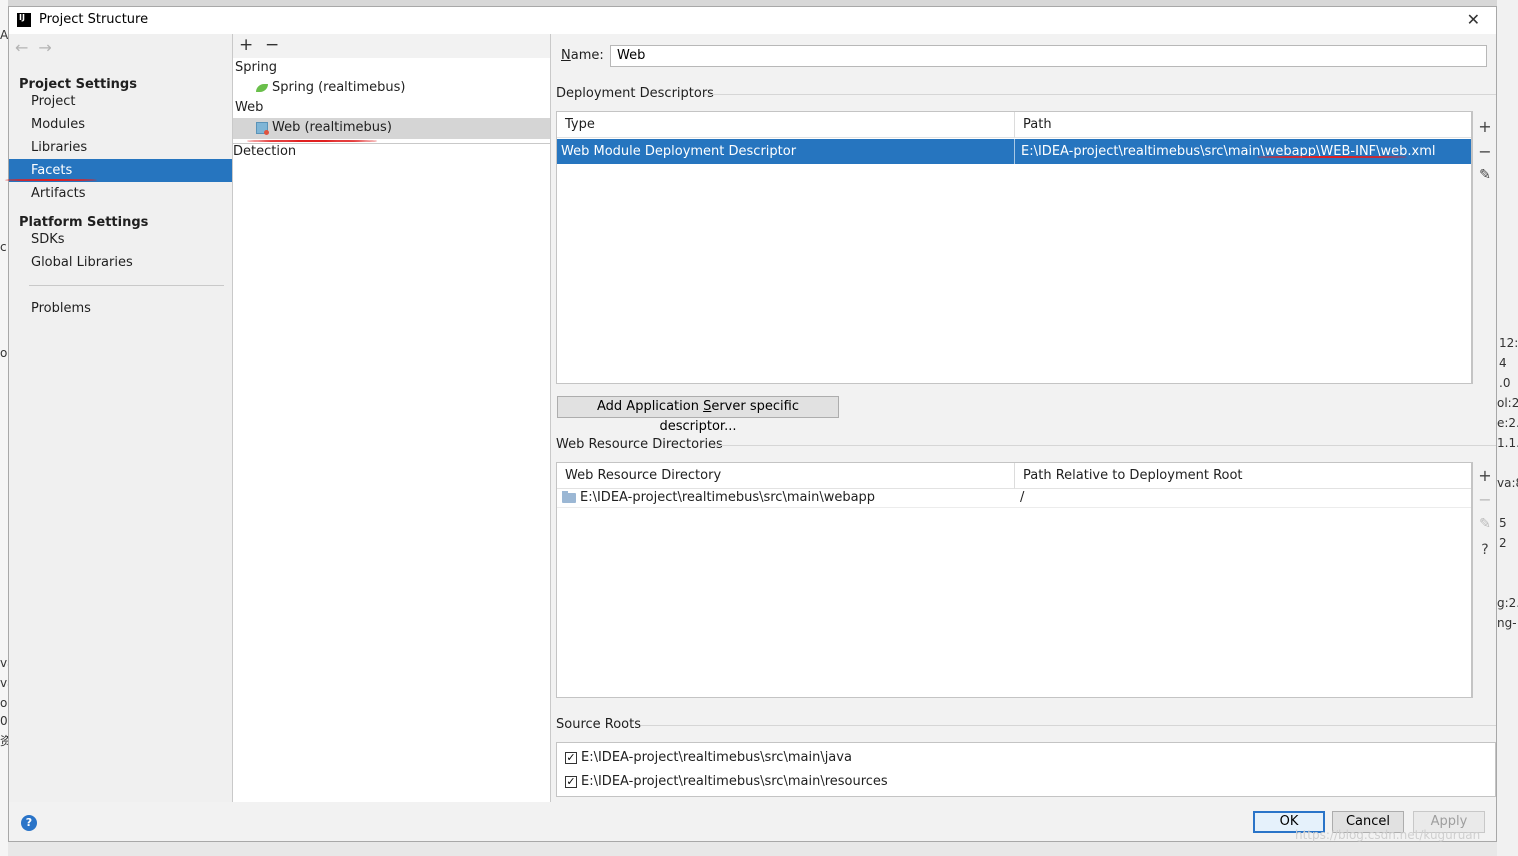  What do you see at coordinates (120, 147) in the screenshot?
I see `nav-item-libraries: Libraries` at bounding box center [120, 147].